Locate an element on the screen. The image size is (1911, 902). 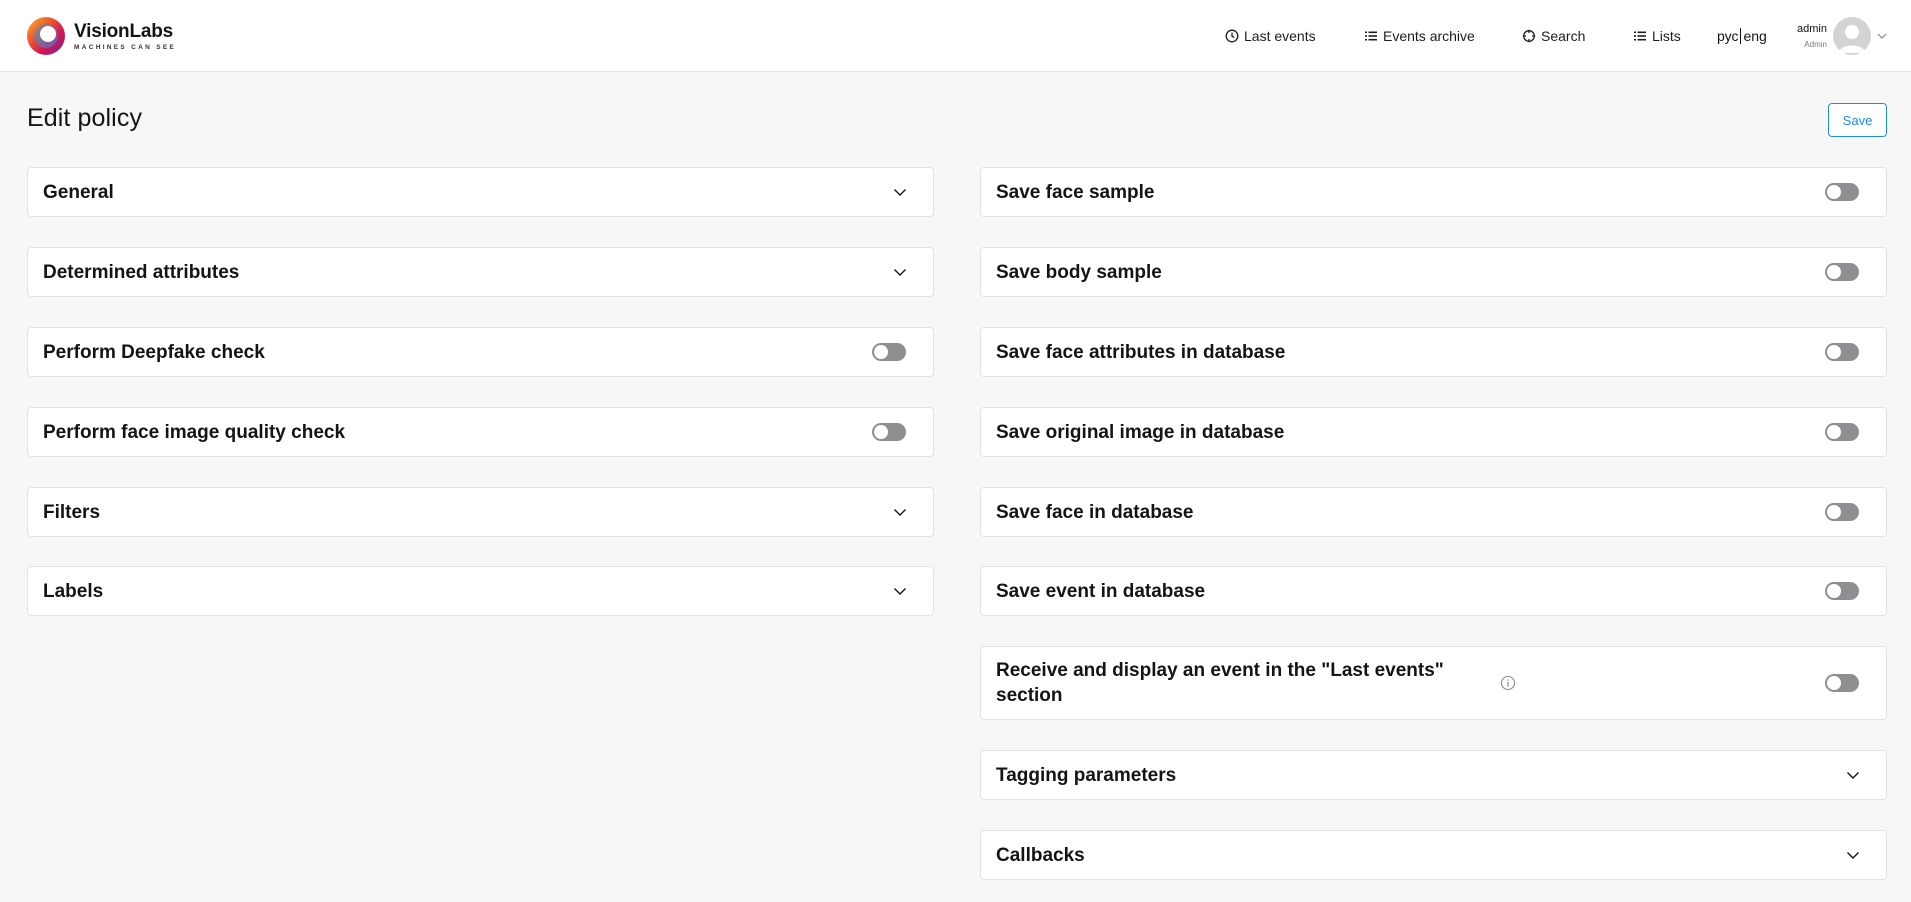
nav-lists: Lists is located at coordinates (1657, 36).